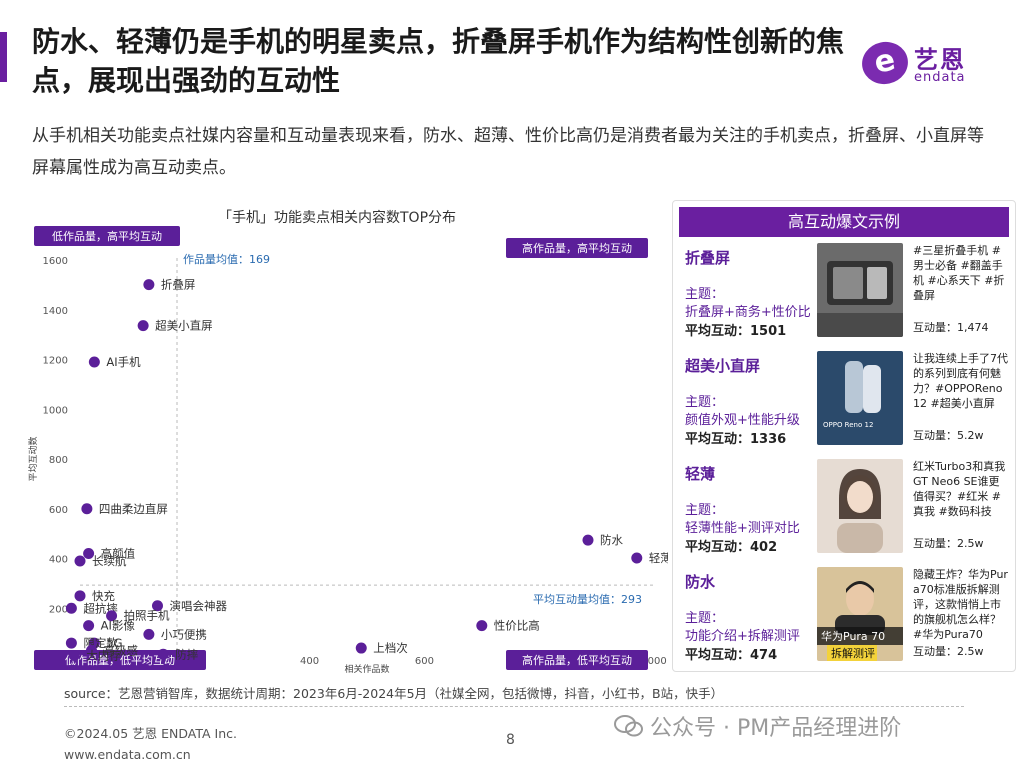  Describe the element at coordinates (658, 558) in the screenshot. I see `point-label: 轻薄` at that location.